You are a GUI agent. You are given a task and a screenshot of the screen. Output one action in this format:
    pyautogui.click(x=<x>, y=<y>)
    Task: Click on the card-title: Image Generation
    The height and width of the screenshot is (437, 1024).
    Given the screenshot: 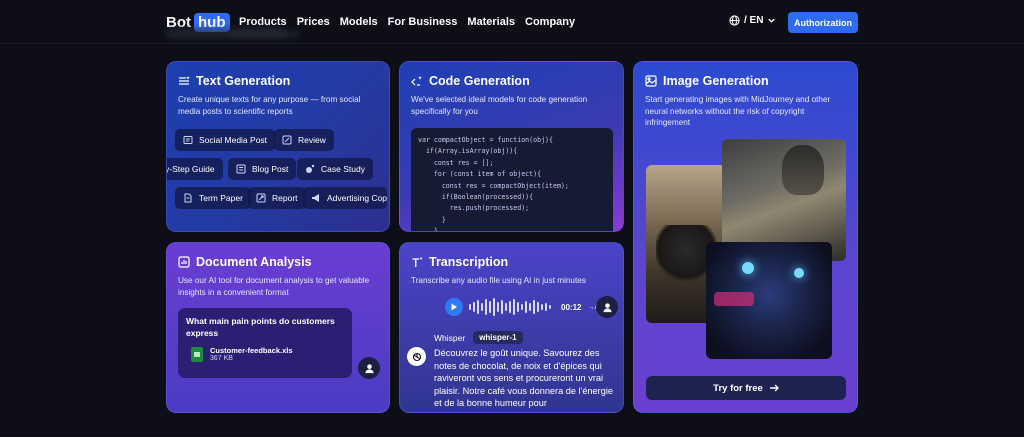 What is the action you would take?
    pyautogui.click(x=707, y=81)
    